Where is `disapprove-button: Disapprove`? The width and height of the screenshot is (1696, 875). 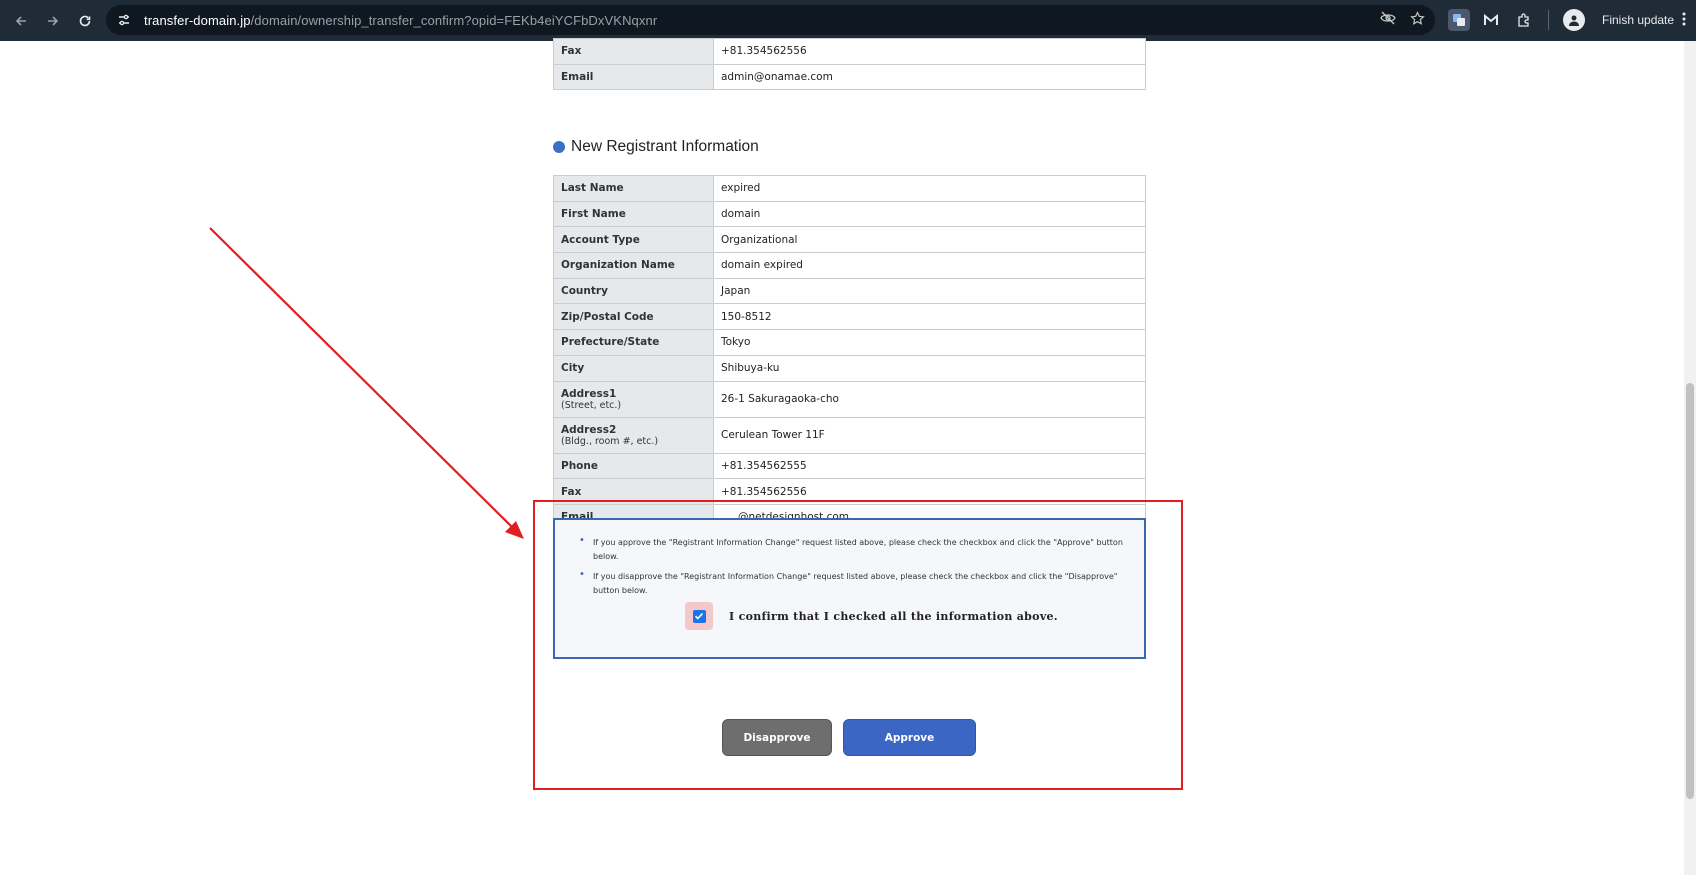 disapprove-button: Disapprove is located at coordinates (777, 737).